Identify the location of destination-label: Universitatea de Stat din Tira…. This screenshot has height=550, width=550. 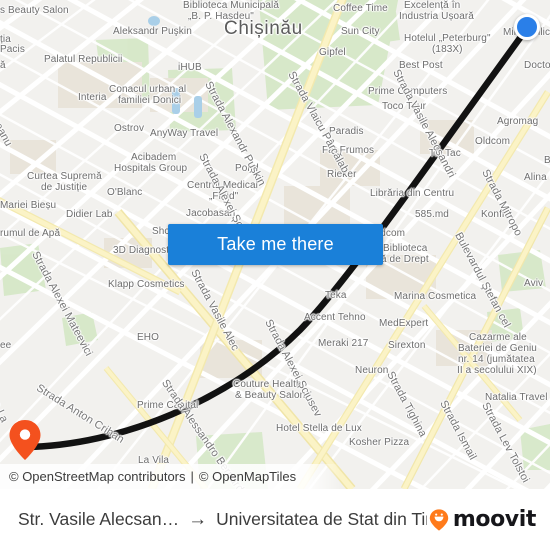
(321, 519).